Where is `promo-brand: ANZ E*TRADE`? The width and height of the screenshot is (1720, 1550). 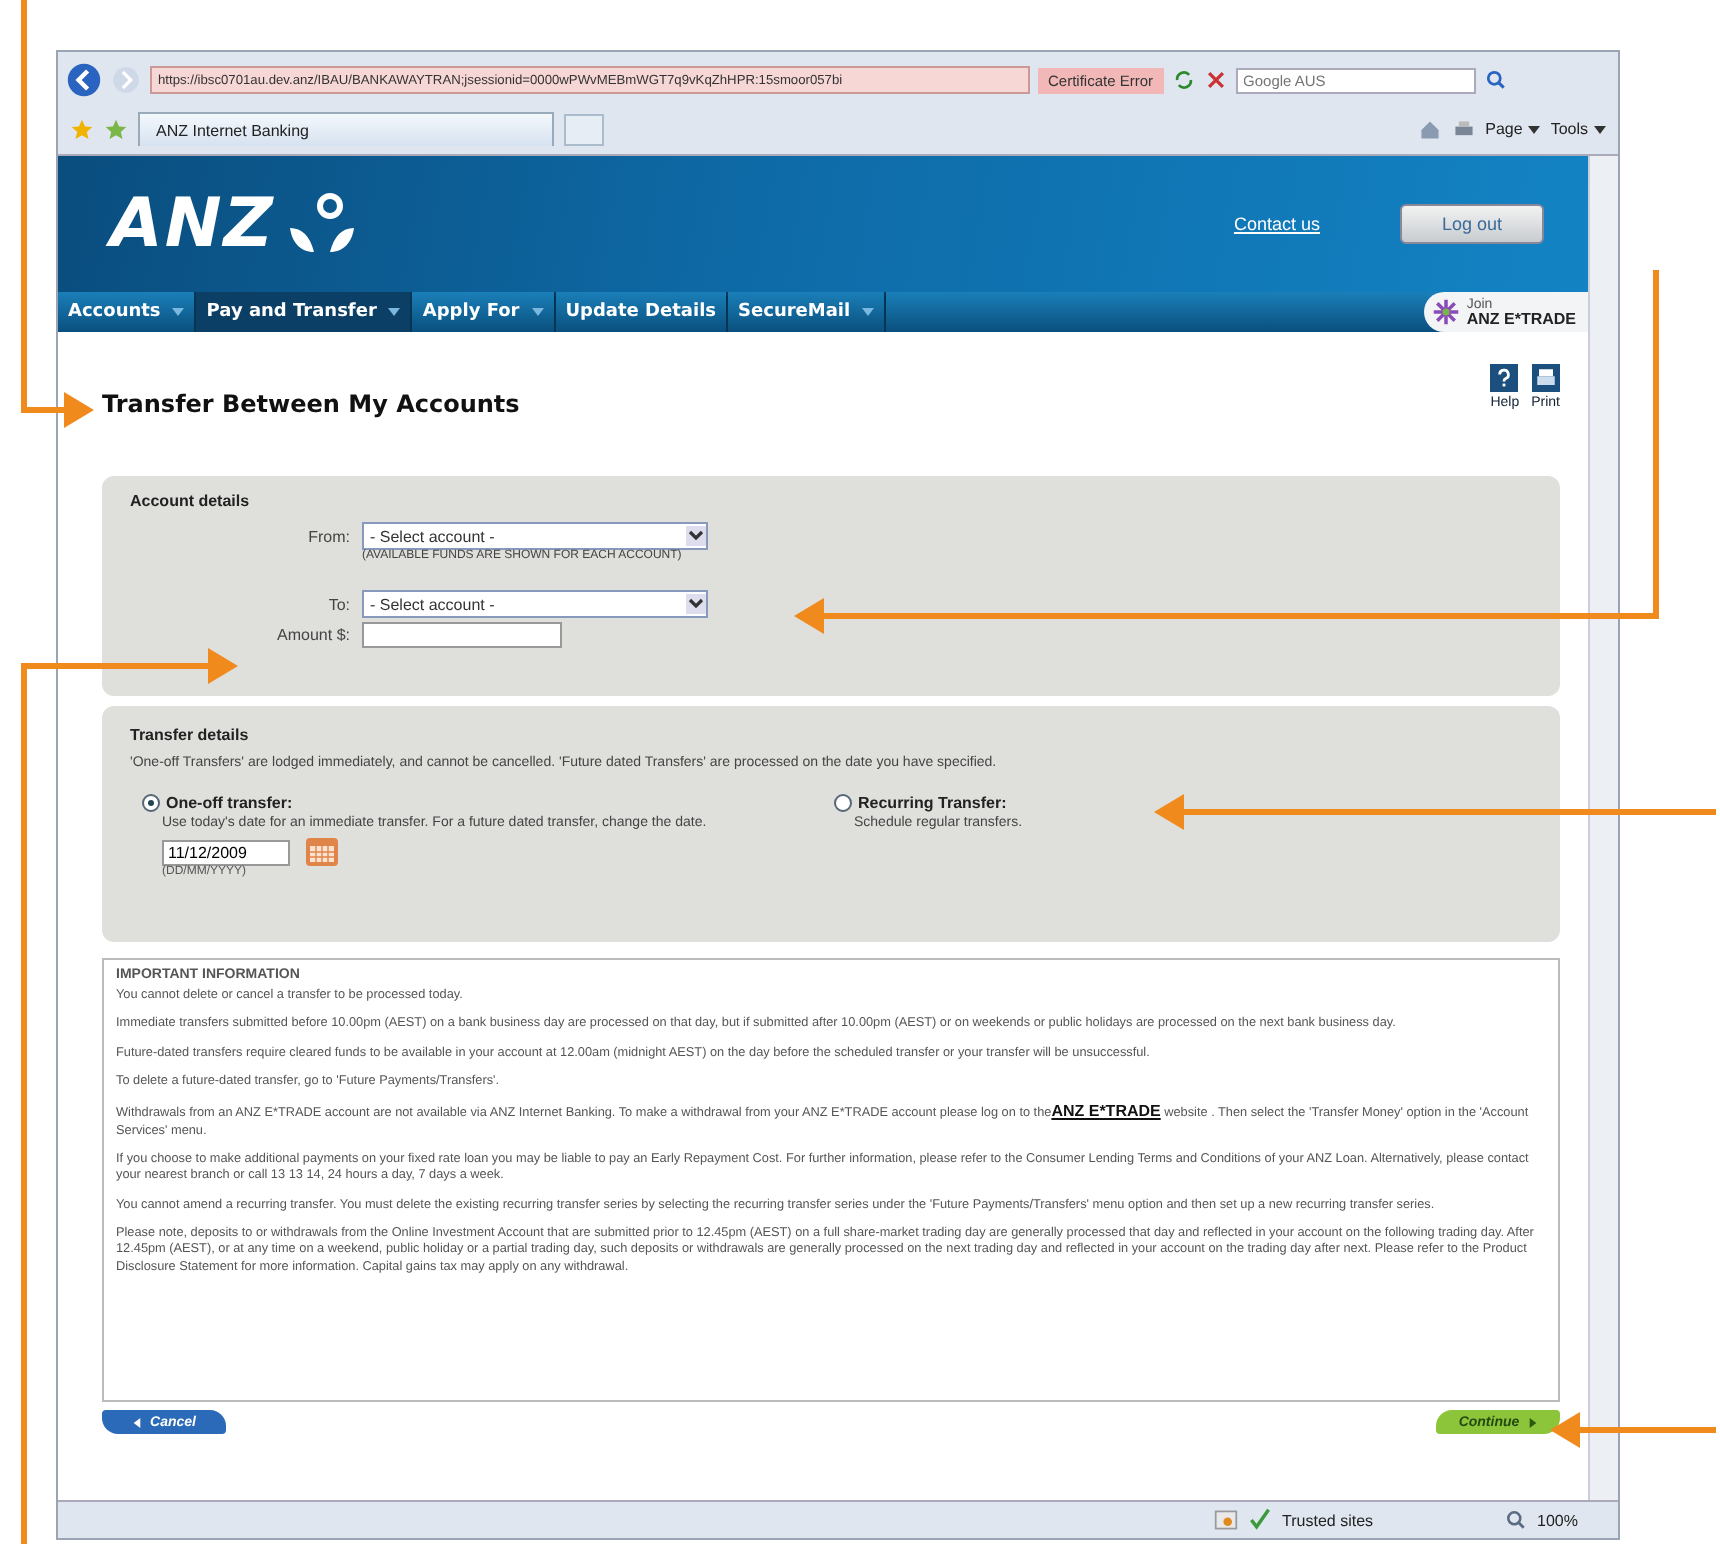
promo-brand: ANZ E*TRADE is located at coordinates (1521, 319).